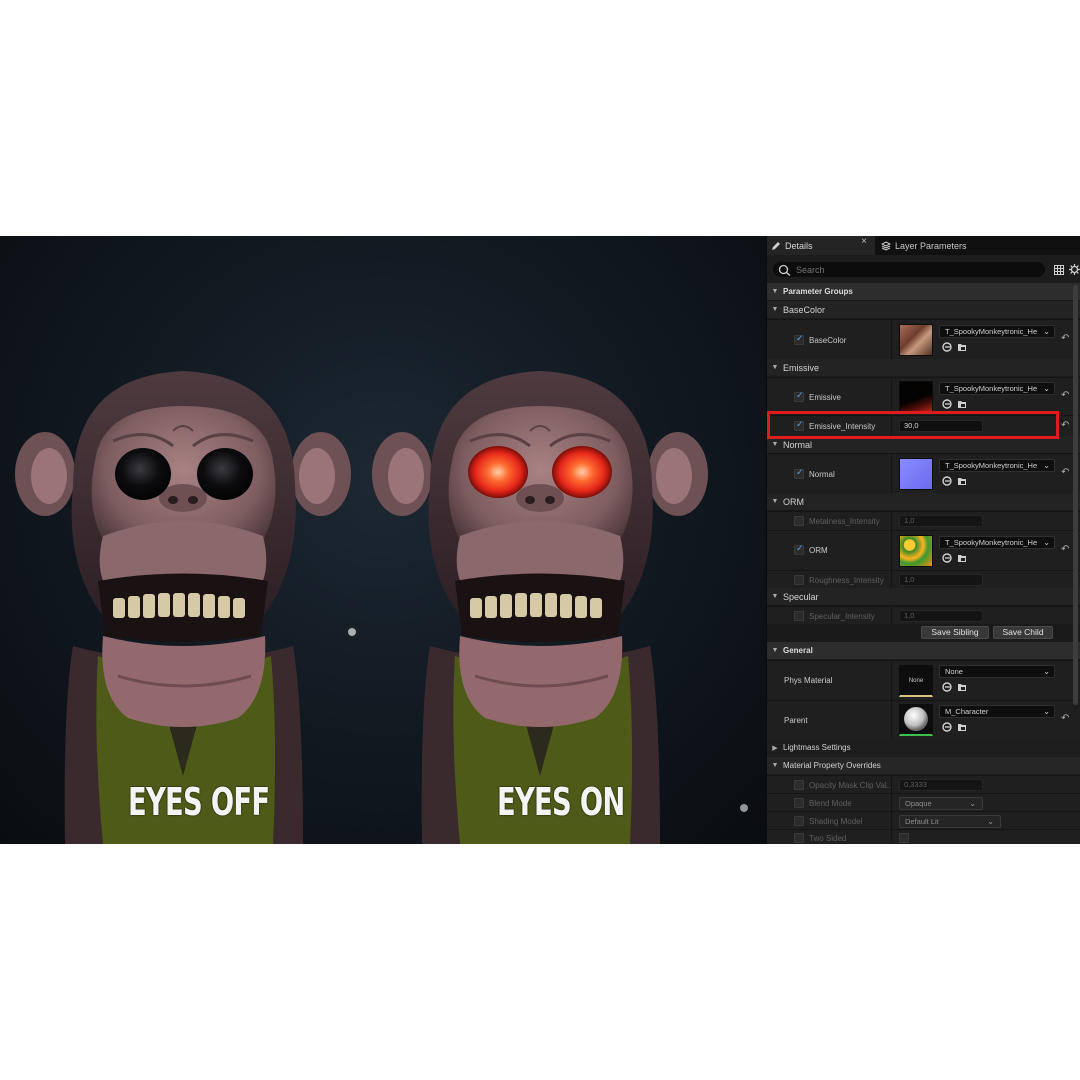  What do you see at coordinates (540, 606) in the screenshot?
I see `monkey-eyes-on` at bounding box center [540, 606].